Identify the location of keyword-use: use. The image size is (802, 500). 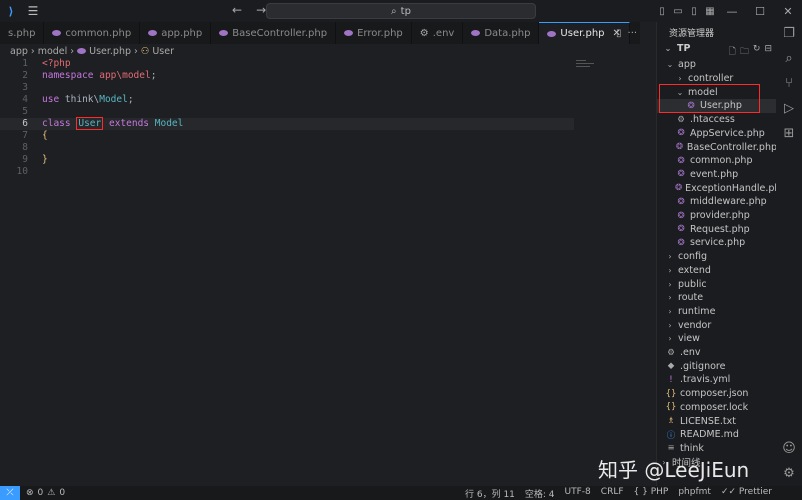
(51, 99).